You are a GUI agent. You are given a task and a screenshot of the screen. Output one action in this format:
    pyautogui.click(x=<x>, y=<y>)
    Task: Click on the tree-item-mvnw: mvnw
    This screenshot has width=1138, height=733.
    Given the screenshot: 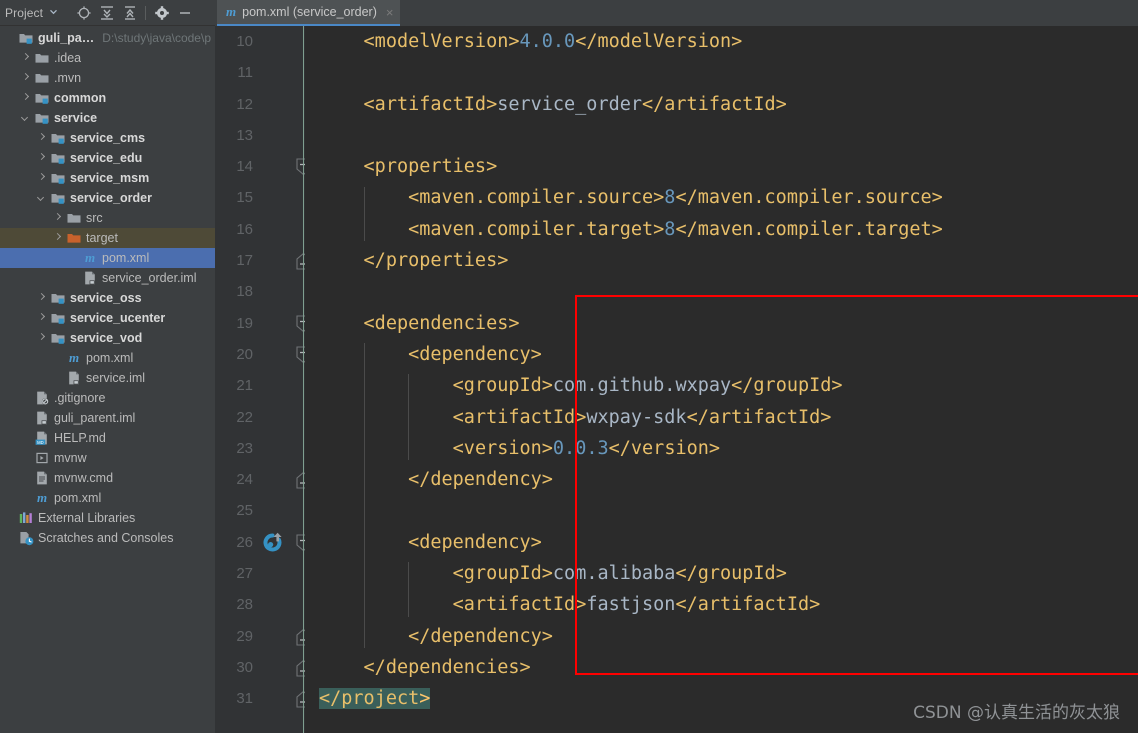 What is the action you would take?
    pyautogui.click(x=107, y=458)
    